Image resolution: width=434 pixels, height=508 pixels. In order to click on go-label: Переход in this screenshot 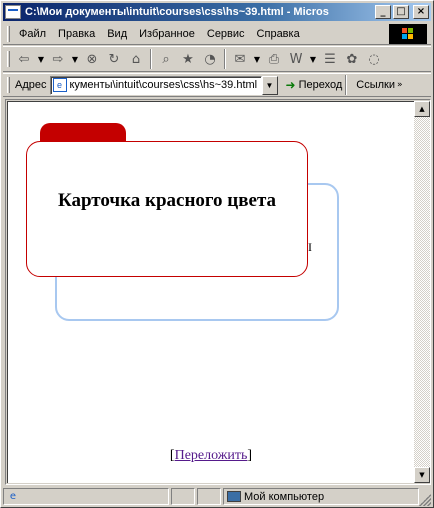, I will do `click(320, 85)`.